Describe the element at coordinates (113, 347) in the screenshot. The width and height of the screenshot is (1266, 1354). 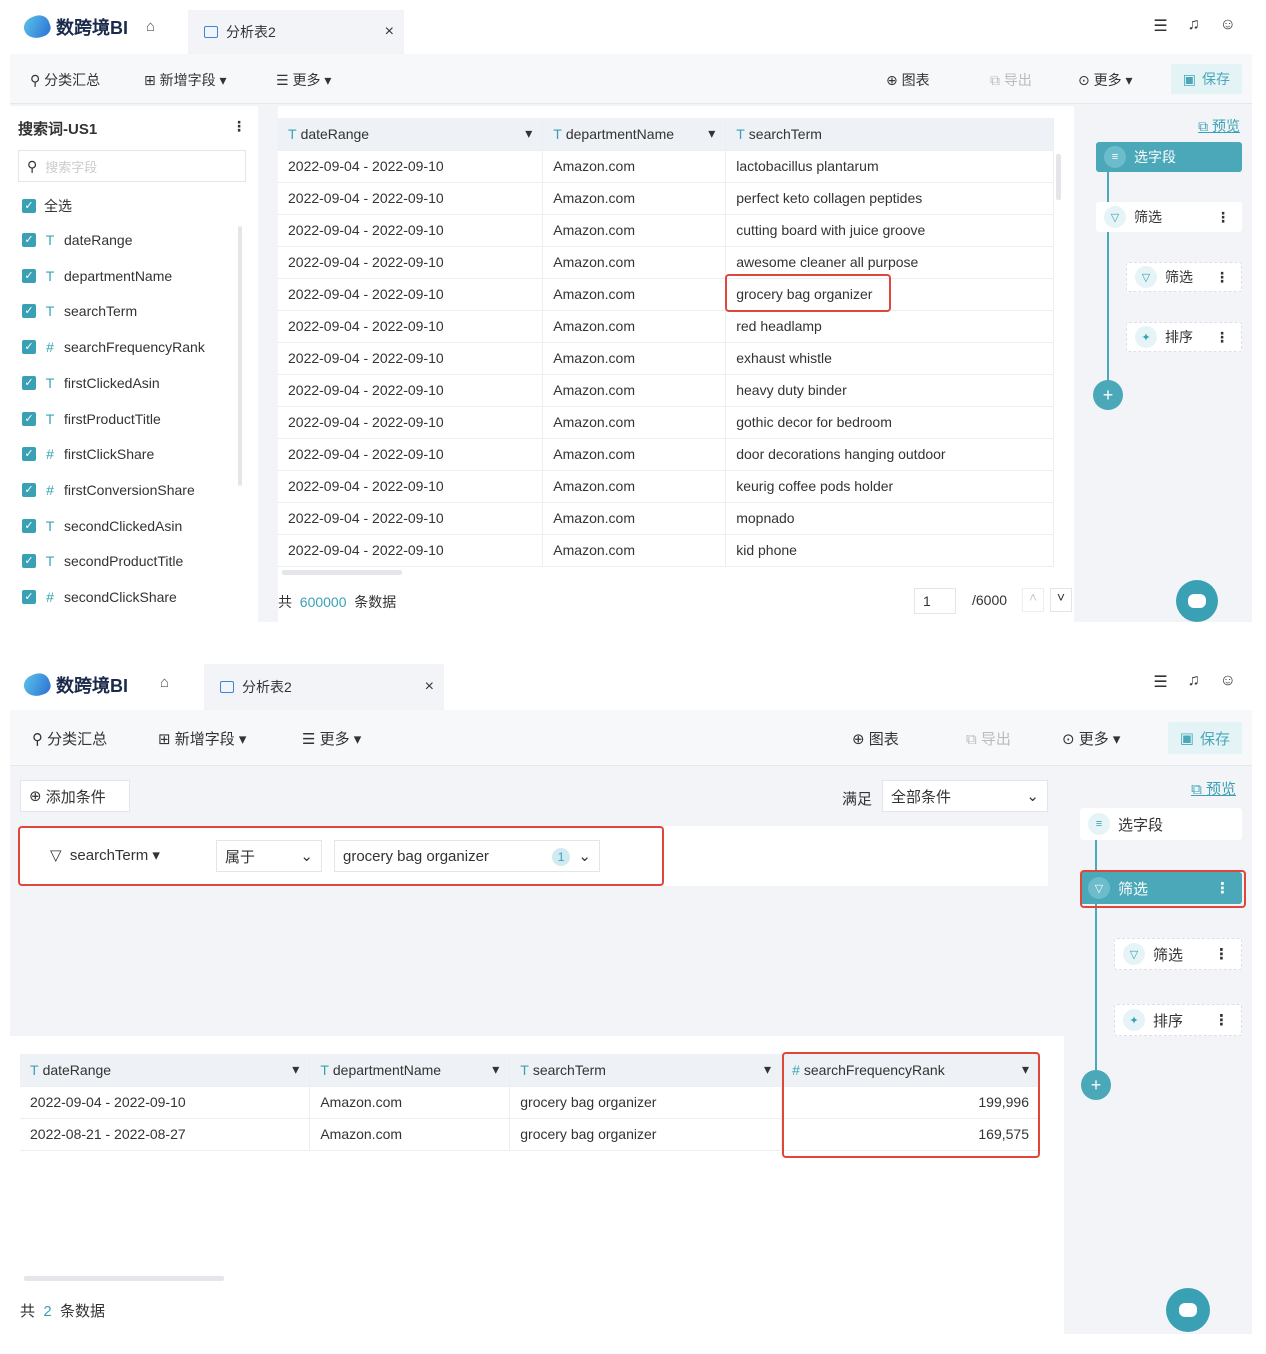
I see `field-item-searchFrequencyRank: ✓ # searchFrequencyRank` at that location.